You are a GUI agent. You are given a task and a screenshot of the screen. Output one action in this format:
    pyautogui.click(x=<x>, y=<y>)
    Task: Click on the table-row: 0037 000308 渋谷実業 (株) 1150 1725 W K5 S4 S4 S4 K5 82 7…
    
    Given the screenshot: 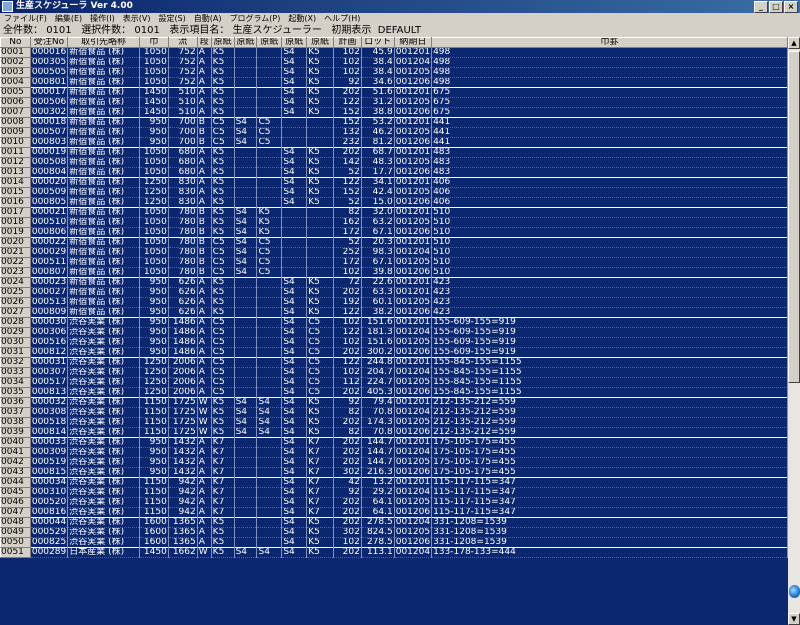 What is the action you would take?
    pyautogui.click(x=394, y=412)
    